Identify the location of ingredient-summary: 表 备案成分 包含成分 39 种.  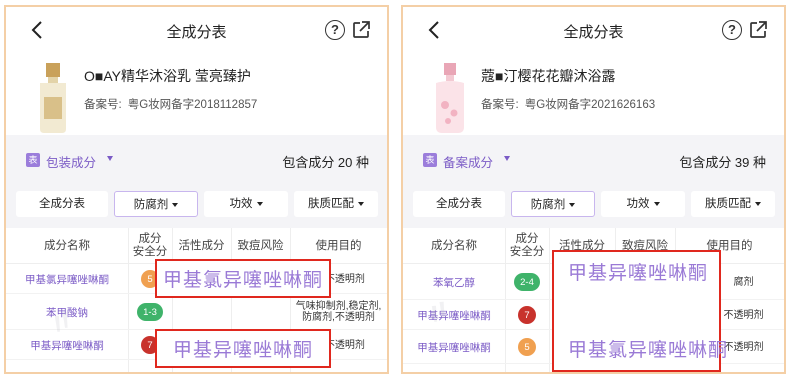
(593, 163).